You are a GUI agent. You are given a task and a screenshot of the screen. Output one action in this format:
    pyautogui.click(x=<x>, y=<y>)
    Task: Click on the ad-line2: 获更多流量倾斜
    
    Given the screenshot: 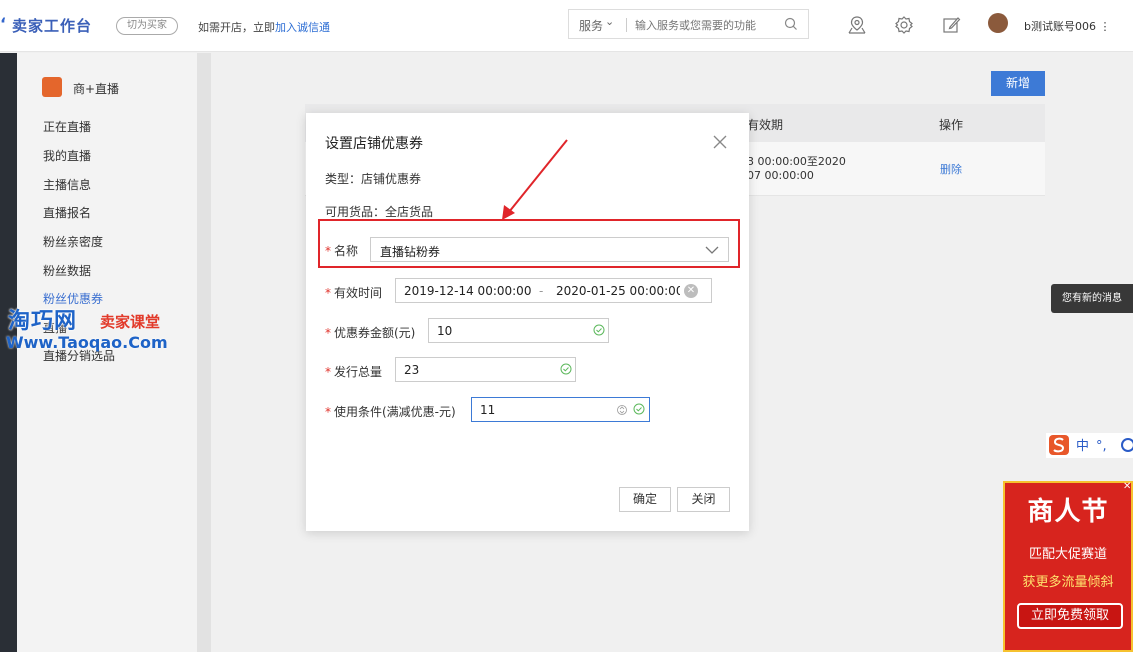 What is the action you would take?
    pyautogui.click(x=1068, y=582)
    